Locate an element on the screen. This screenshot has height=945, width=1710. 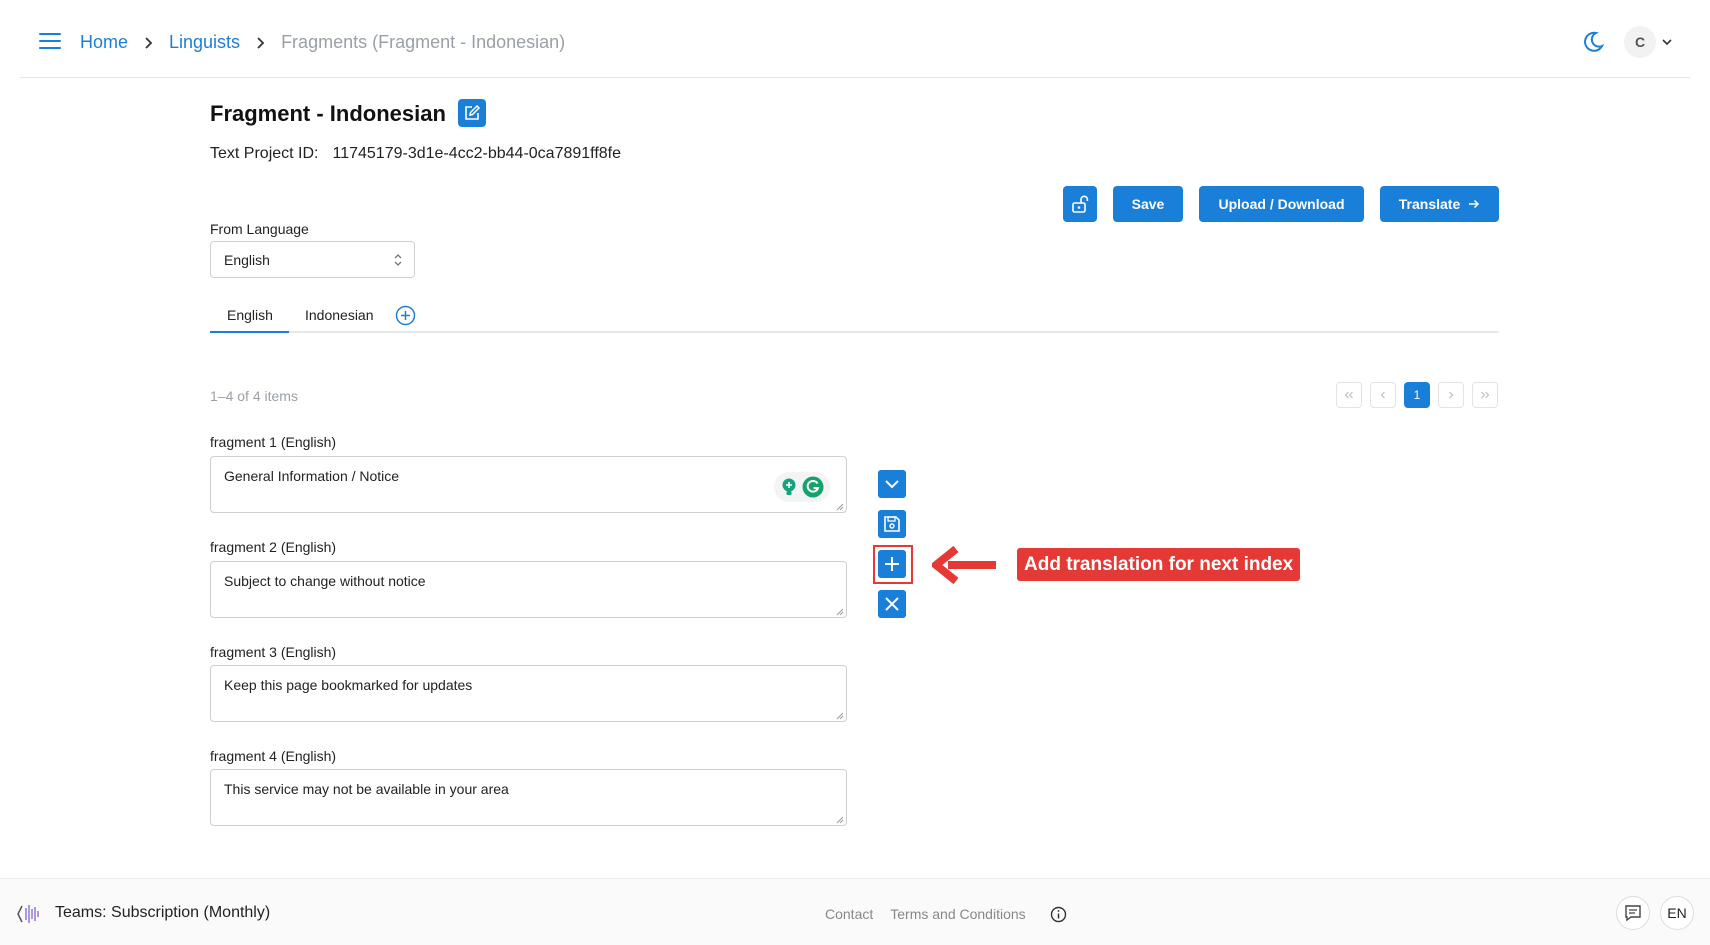
last-page-button is located at coordinates (1485, 395).